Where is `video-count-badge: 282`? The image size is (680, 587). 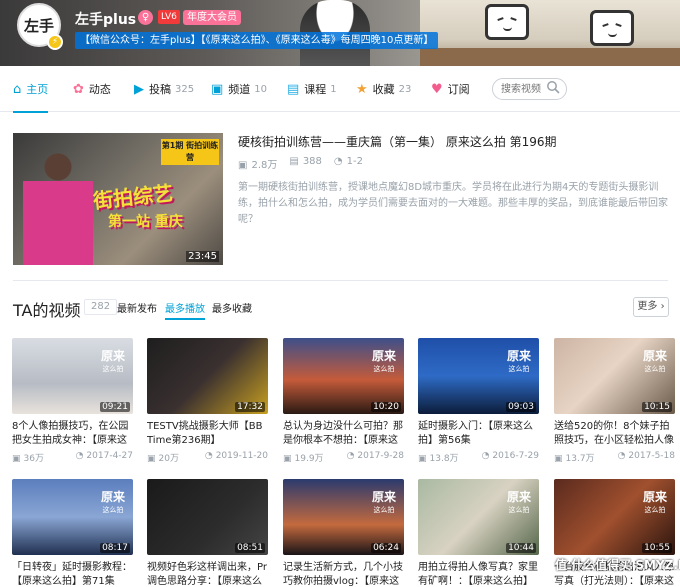
video-count-badge: 282 is located at coordinates (101, 307).